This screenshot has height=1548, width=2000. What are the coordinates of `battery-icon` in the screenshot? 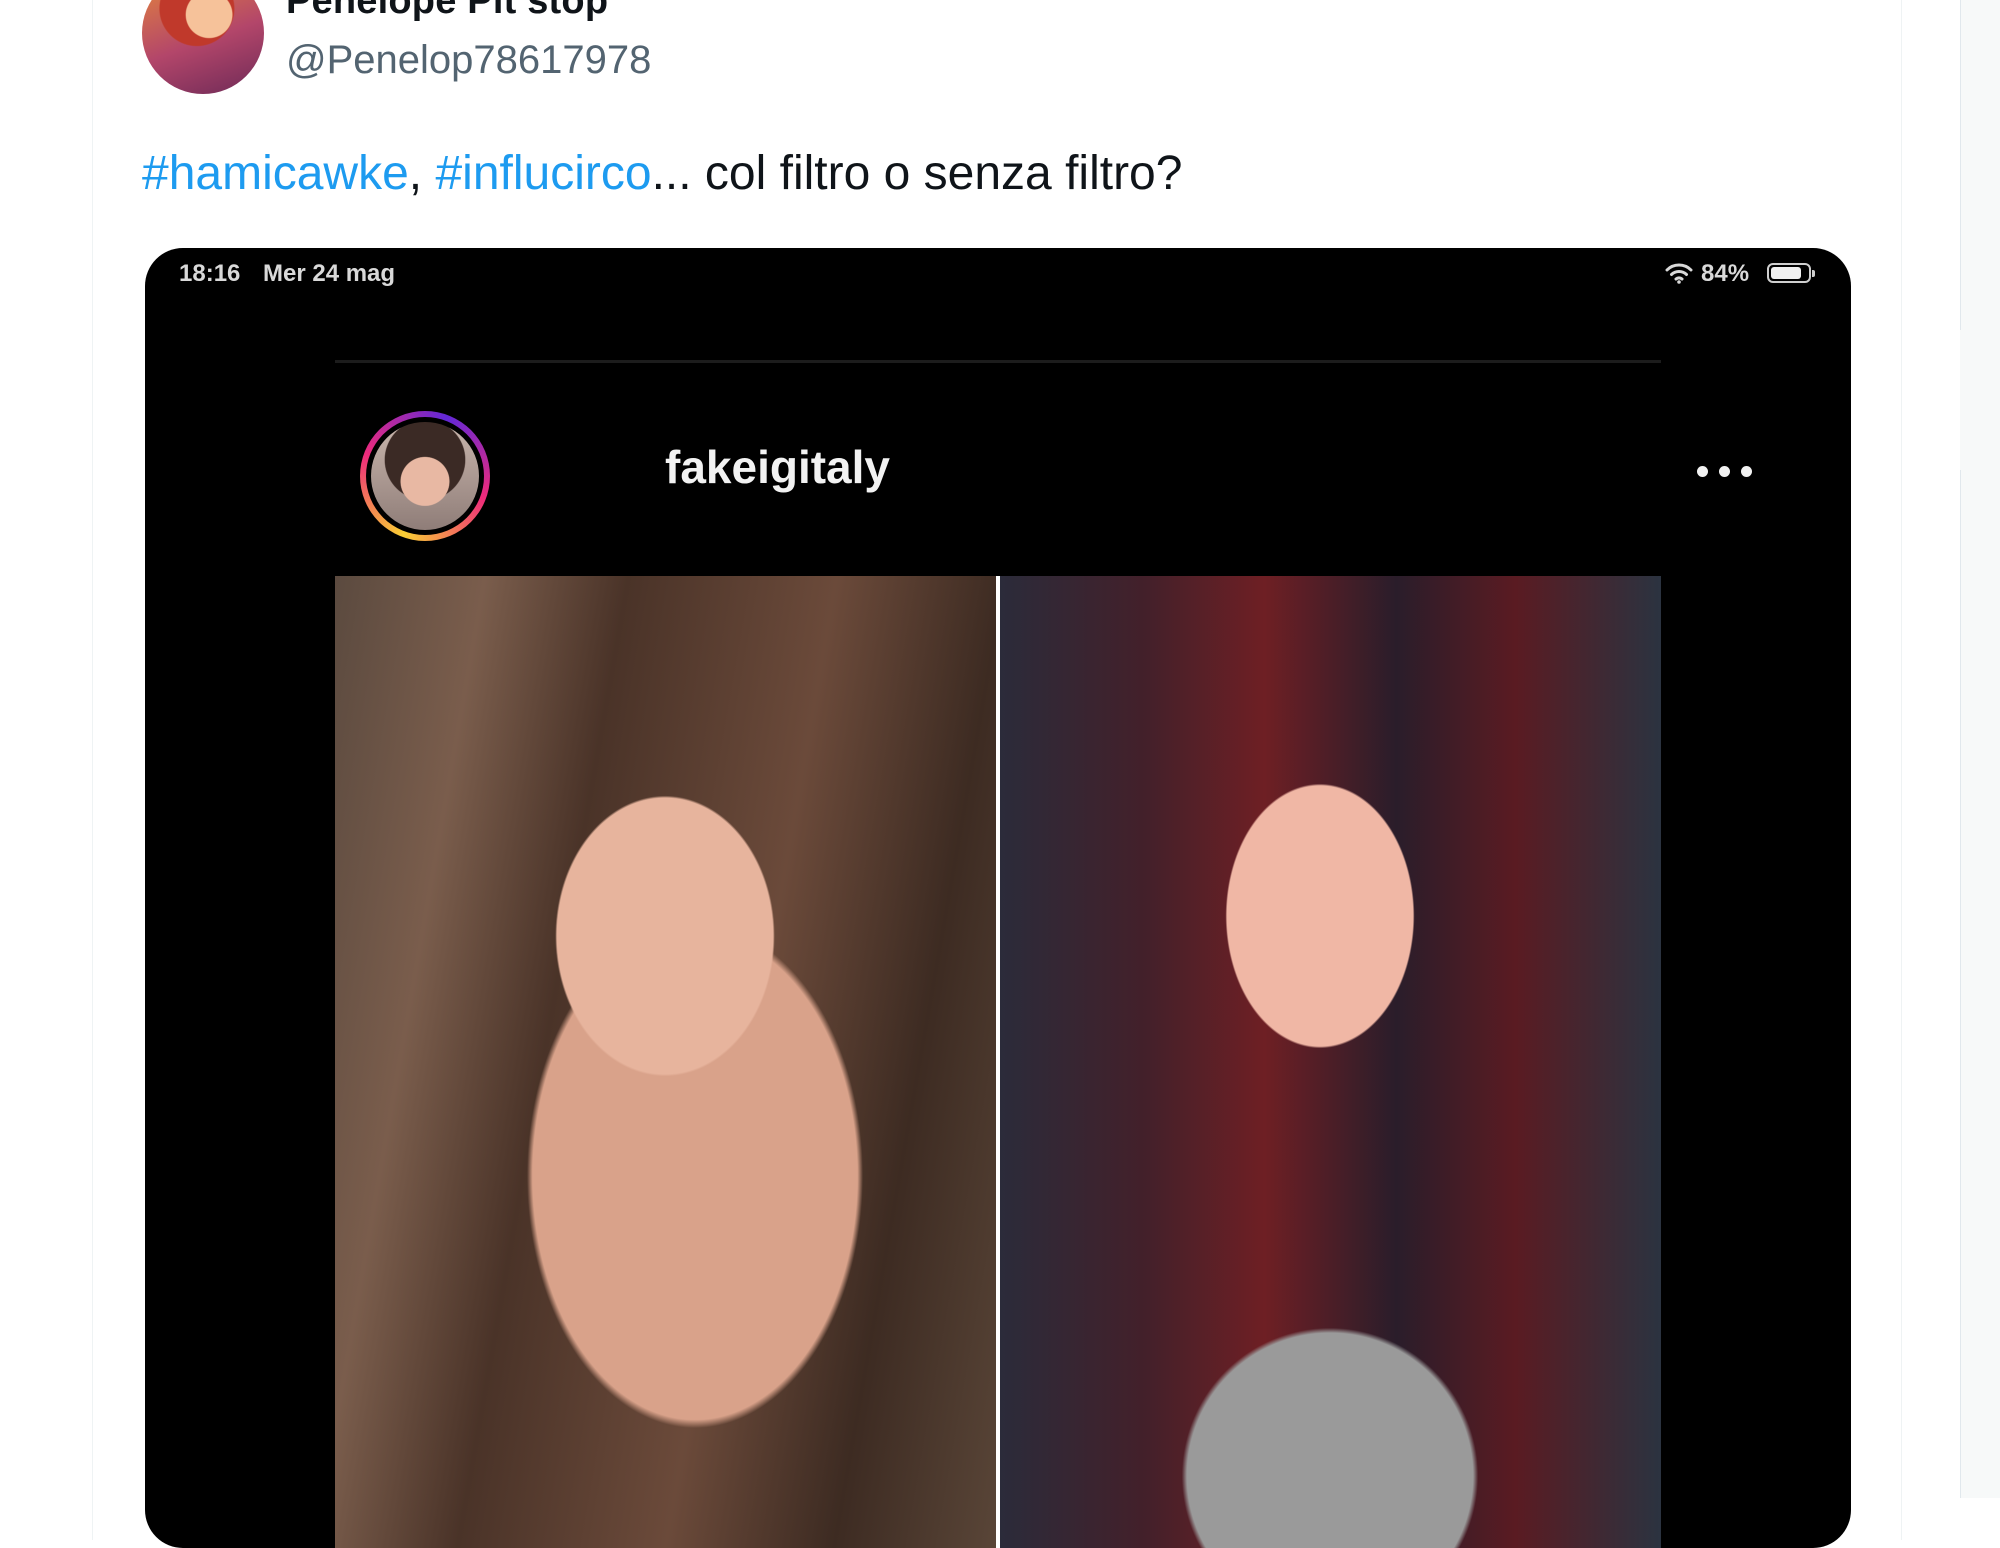 It's located at (1791, 273).